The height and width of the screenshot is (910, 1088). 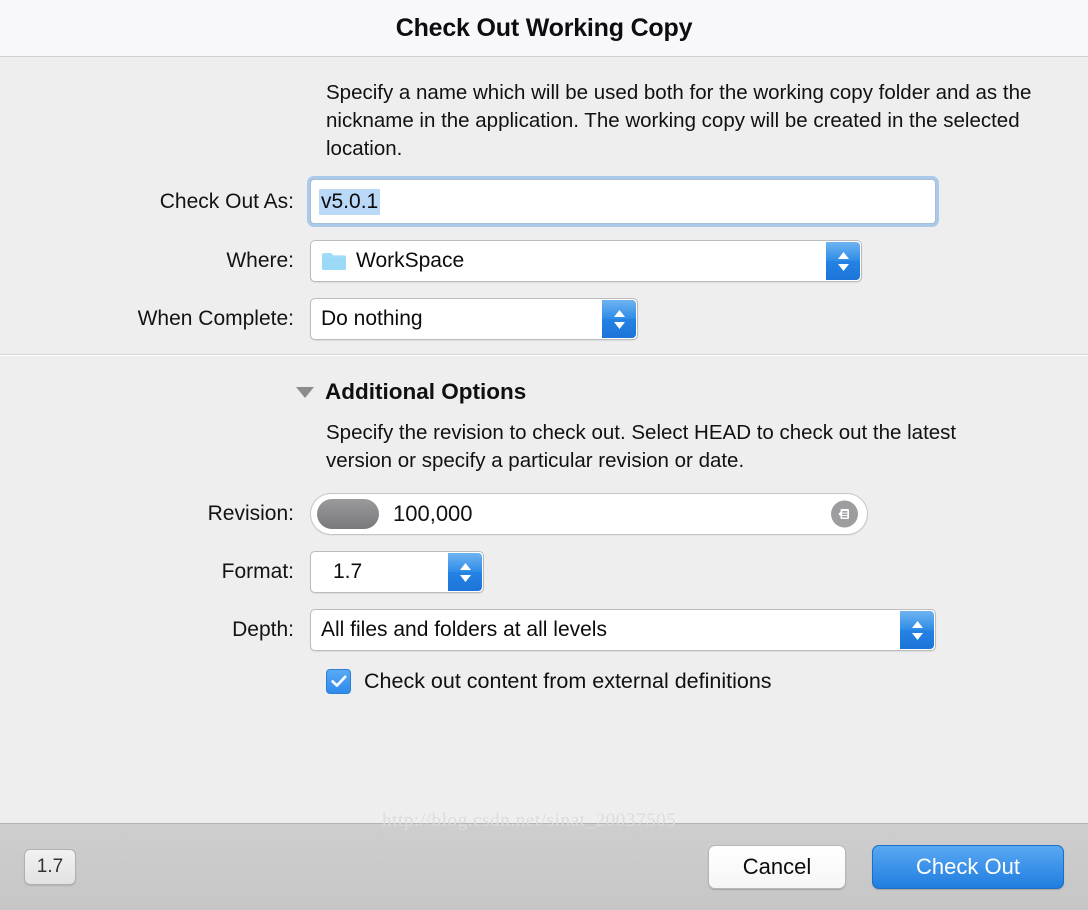 What do you see at coordinates (623, 201) in the screenshot?
I see `check-out-as-input: v5.0.1` at bounding box center [623, 201].